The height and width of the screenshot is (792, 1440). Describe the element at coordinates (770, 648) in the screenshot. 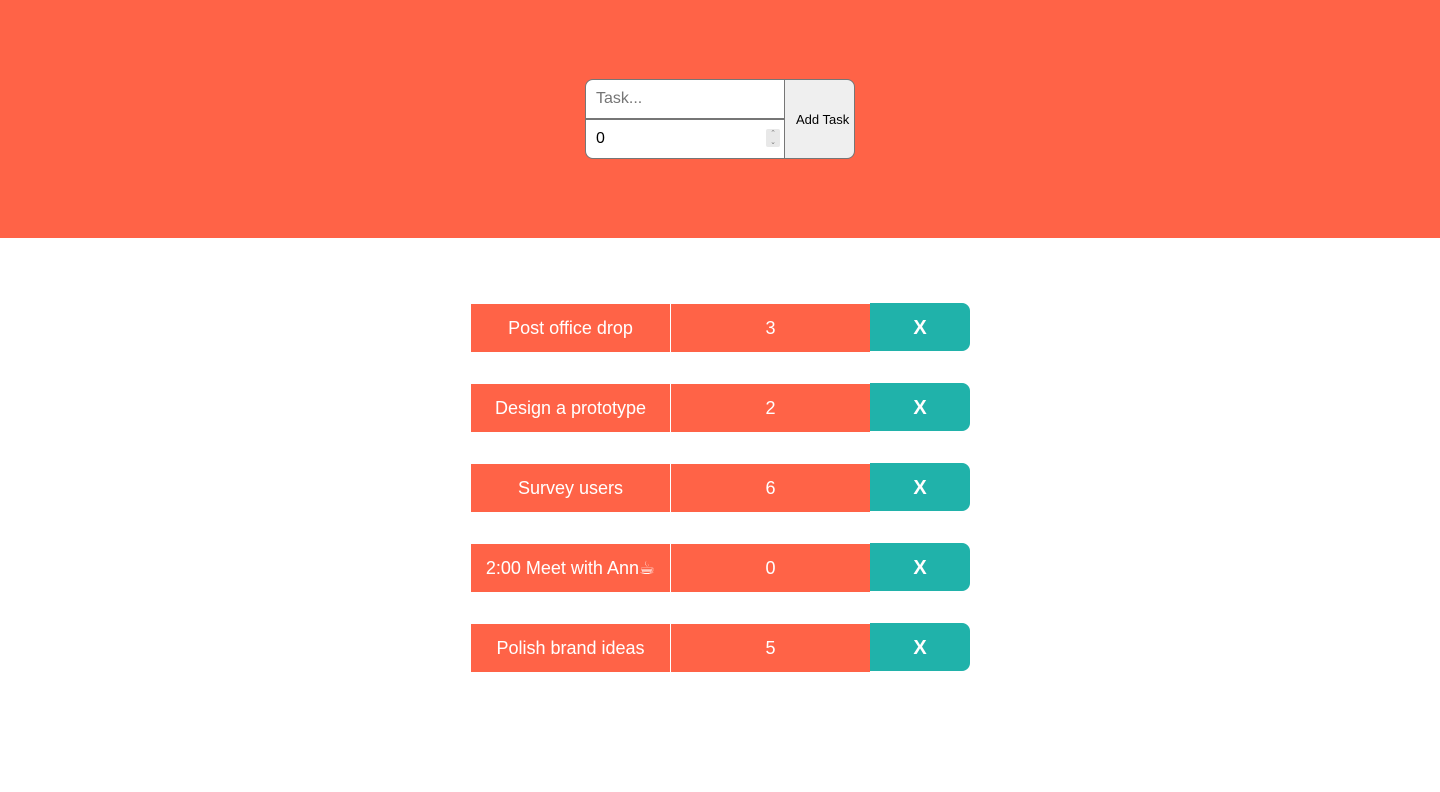

I see `task-count: 5` at that location.